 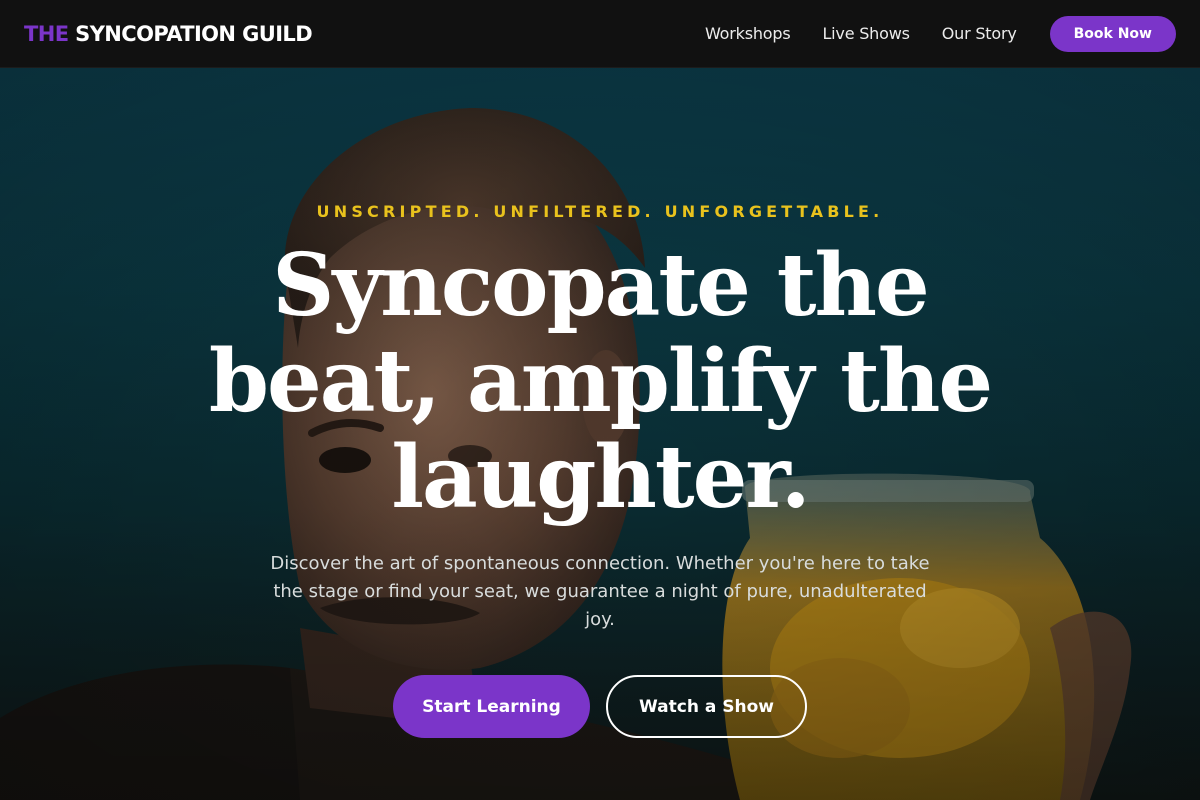 I want to click on nav-link-live-shows: Live Shows, so click(x=865, y=33).